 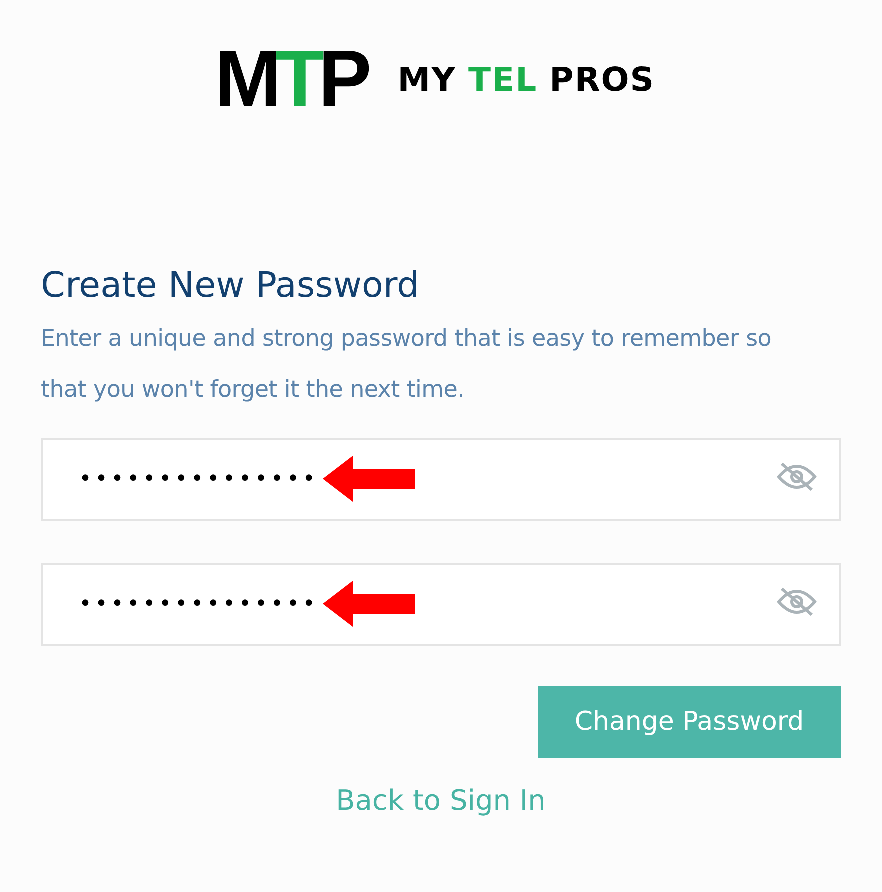 I want to click on logo-mark: MTP, so click(x=293, y=79).